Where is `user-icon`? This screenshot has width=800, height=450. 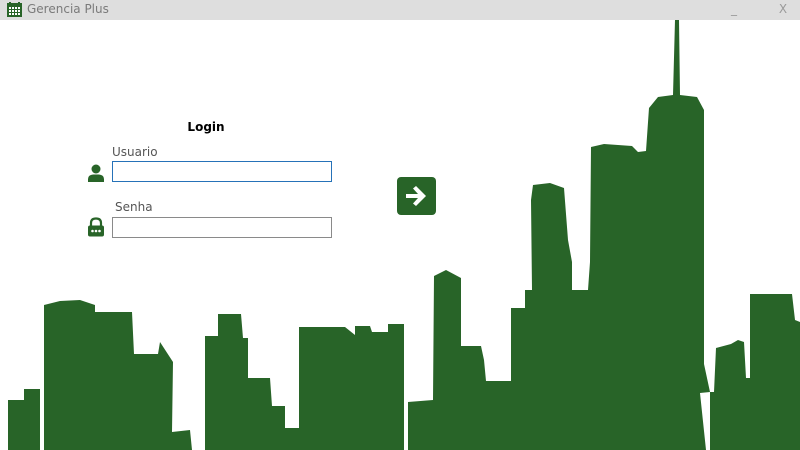
user-icon is located at coordinates (96, 173).